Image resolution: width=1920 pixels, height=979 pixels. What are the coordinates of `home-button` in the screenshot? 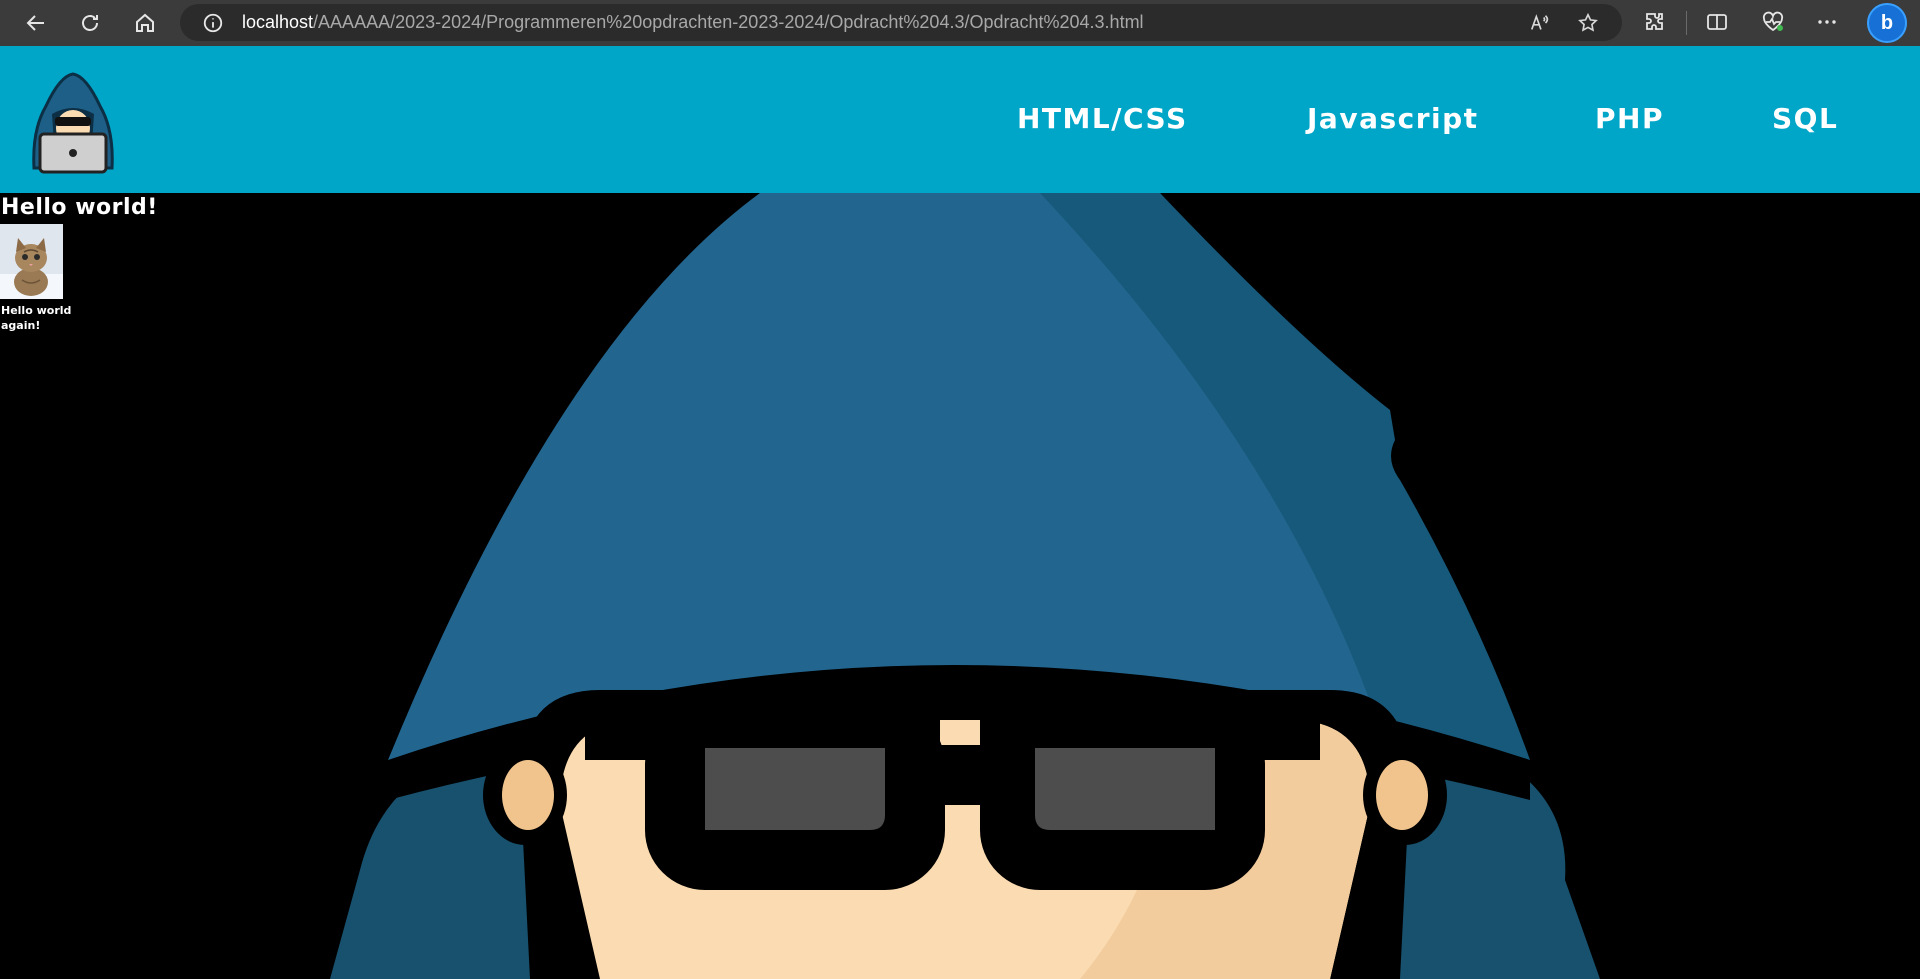 It's located at (144, 23).